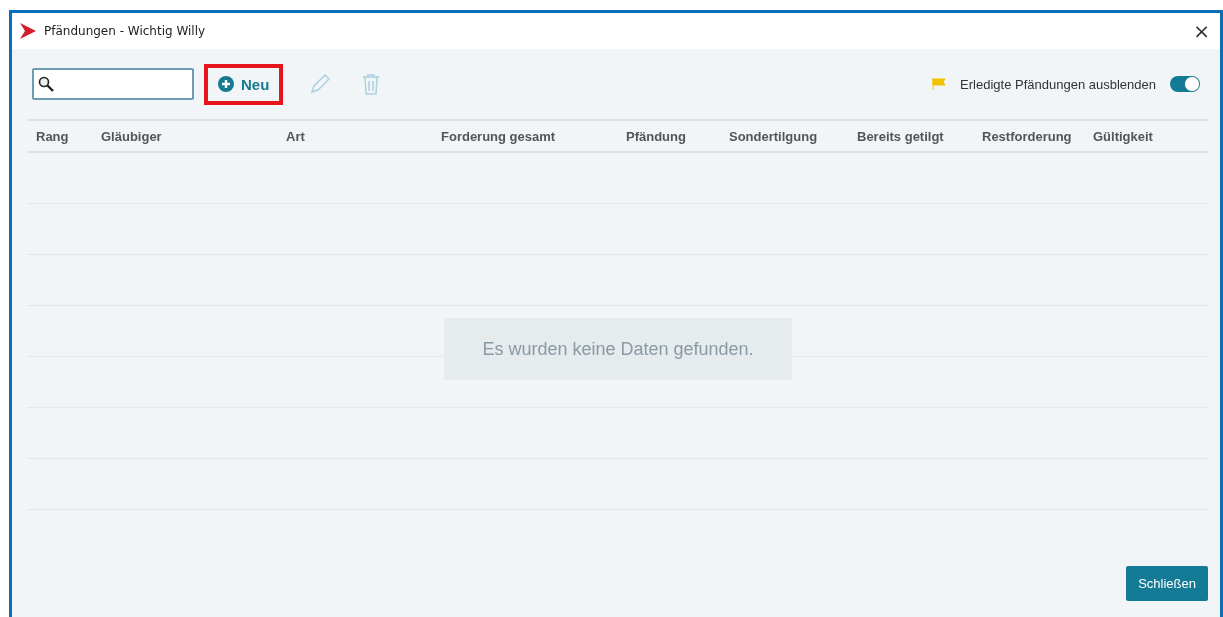  I want to click on column-header: Sondertilgung, so click(774, 136).